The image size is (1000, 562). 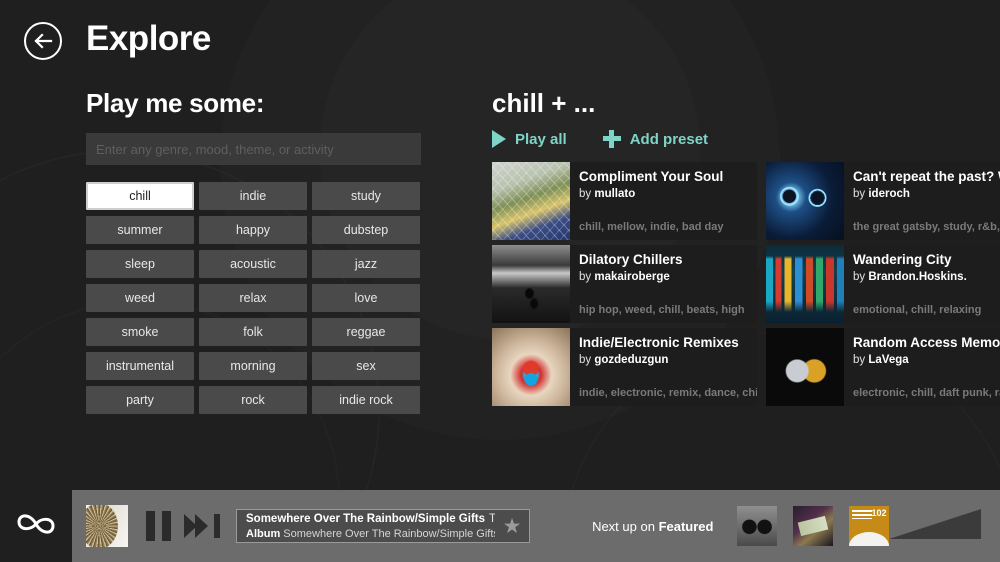 What do you see at coordinates (183, 526) in the screenshot?
I see `transport-controls` at bounding box center [183, 526].